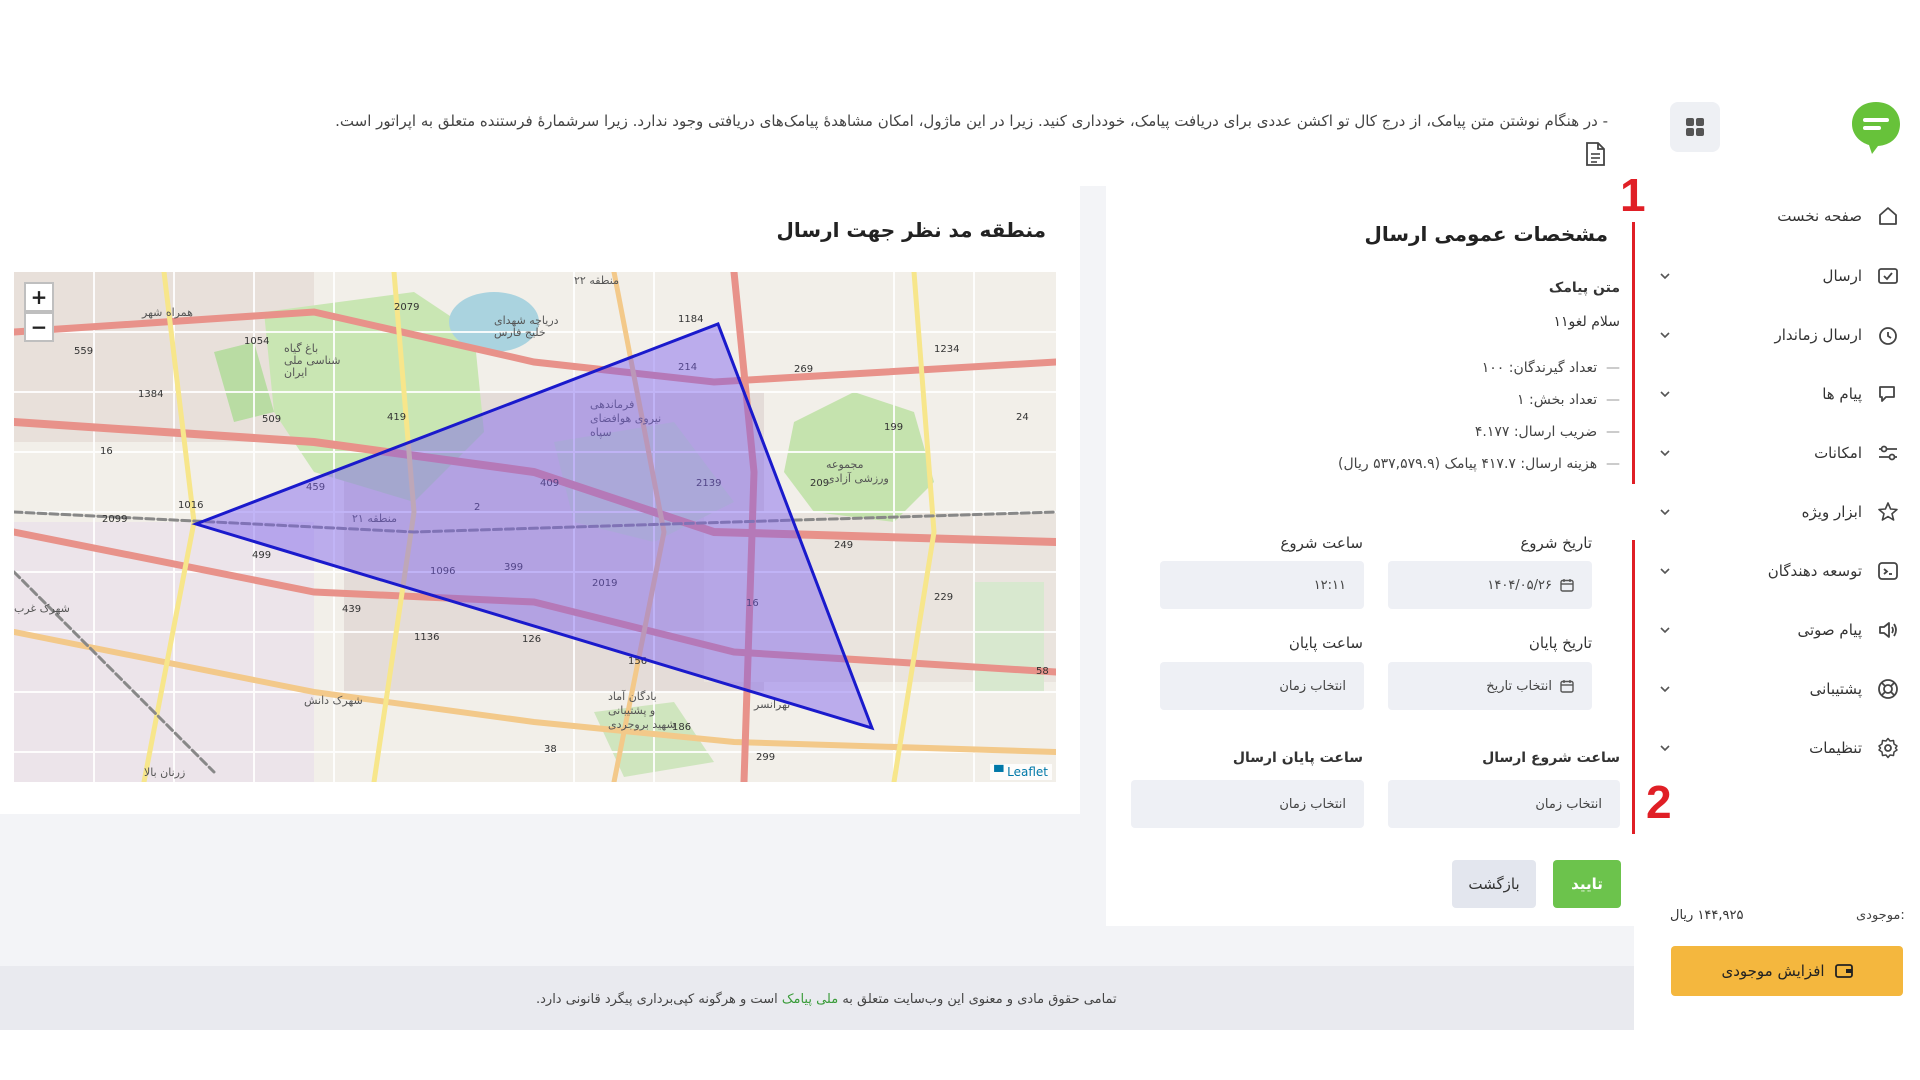 Image resolution: width=1920 pixels, height=1080 pixels. I want to click on stat-send-coefficient: — ضریب ارسال: ۴.۱۷۷, so click(1547, 432).